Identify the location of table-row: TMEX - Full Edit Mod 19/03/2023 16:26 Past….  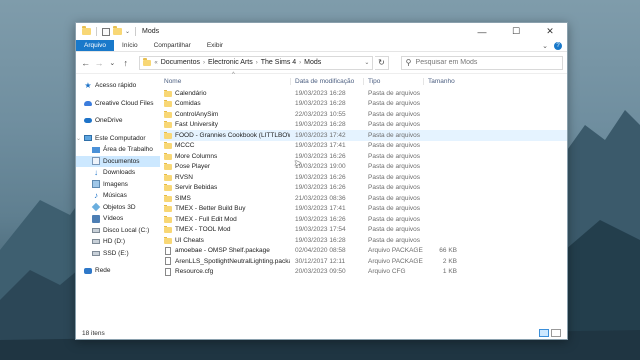
(363, 219).